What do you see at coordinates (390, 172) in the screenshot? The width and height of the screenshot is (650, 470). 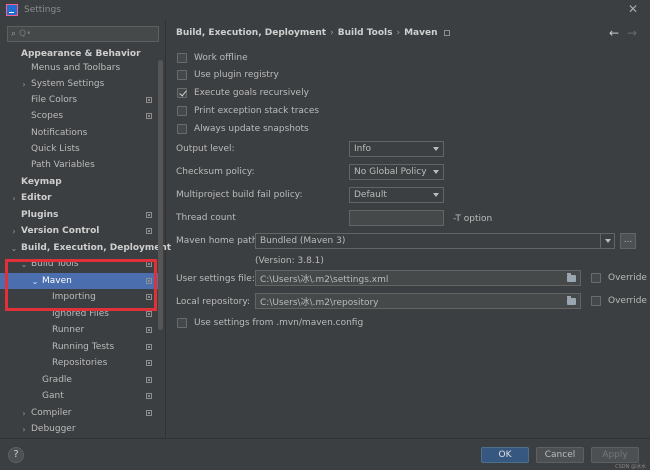 I see `checksum-policy-value: No Global Policy` at bounding box center [390, 172].